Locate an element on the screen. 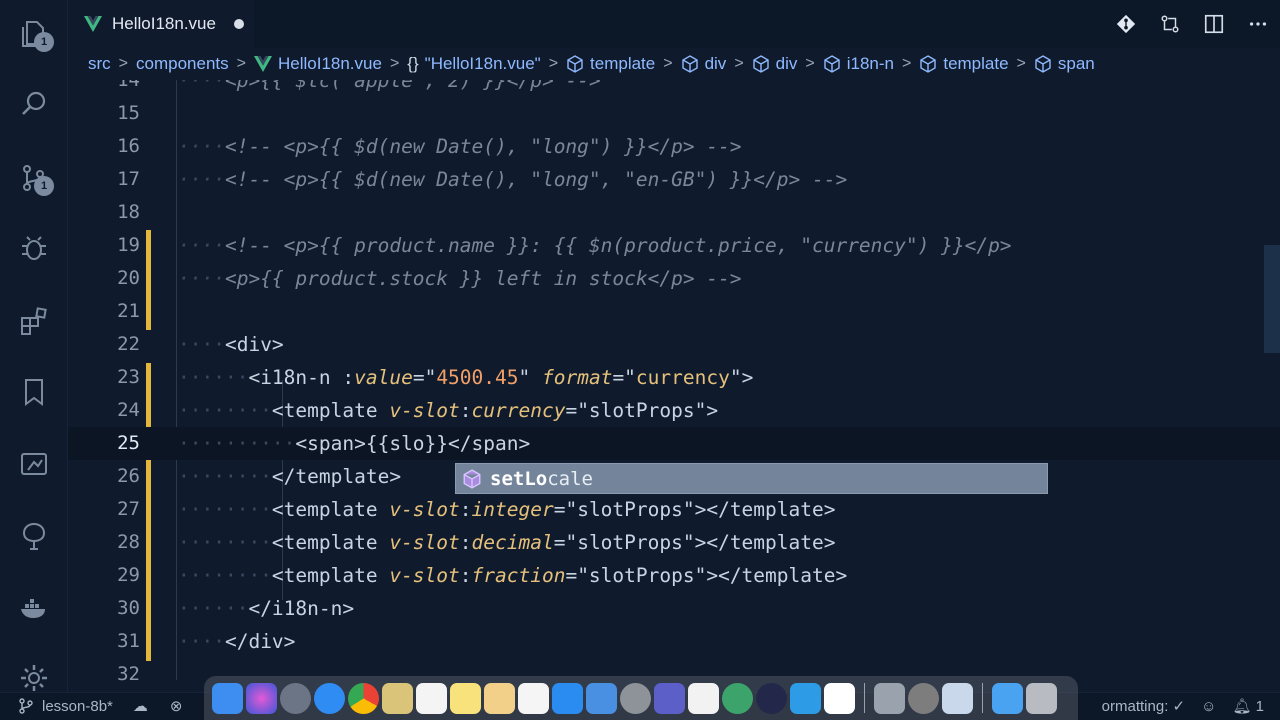 The image size is (1280, 720). safari-icon is located at coordinates (329, 698).